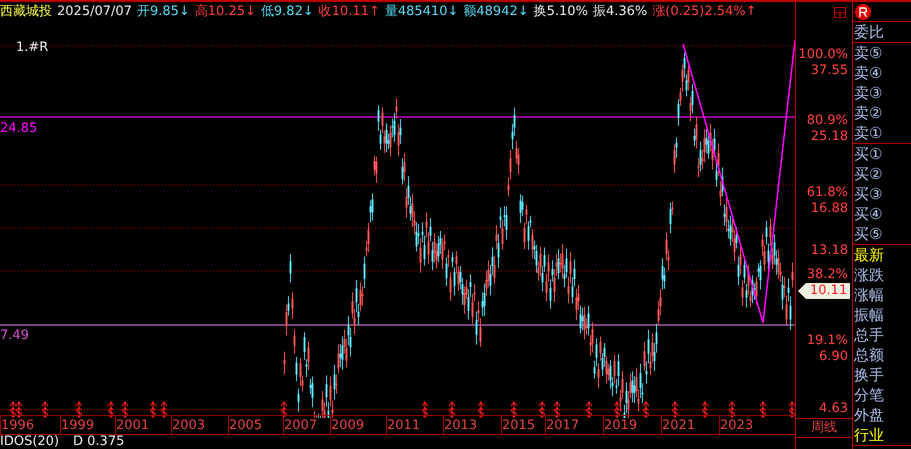  Describe the element at coordinates (829, 71) in the screenshot. I see `price-axis-label: 37.55` at that location.